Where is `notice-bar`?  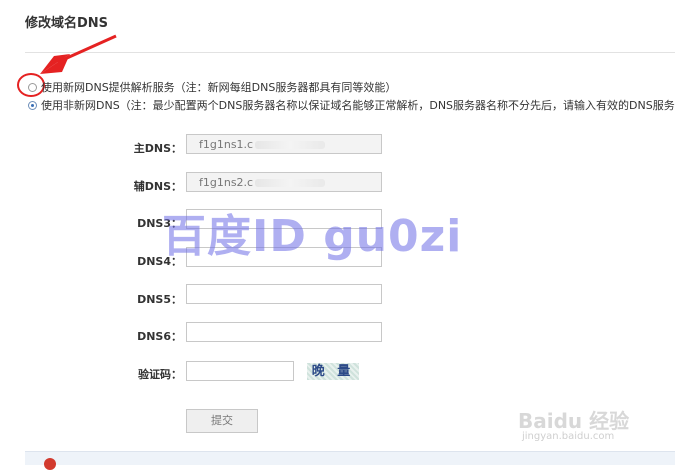 notice-bar is located at coordinates (350, 458).